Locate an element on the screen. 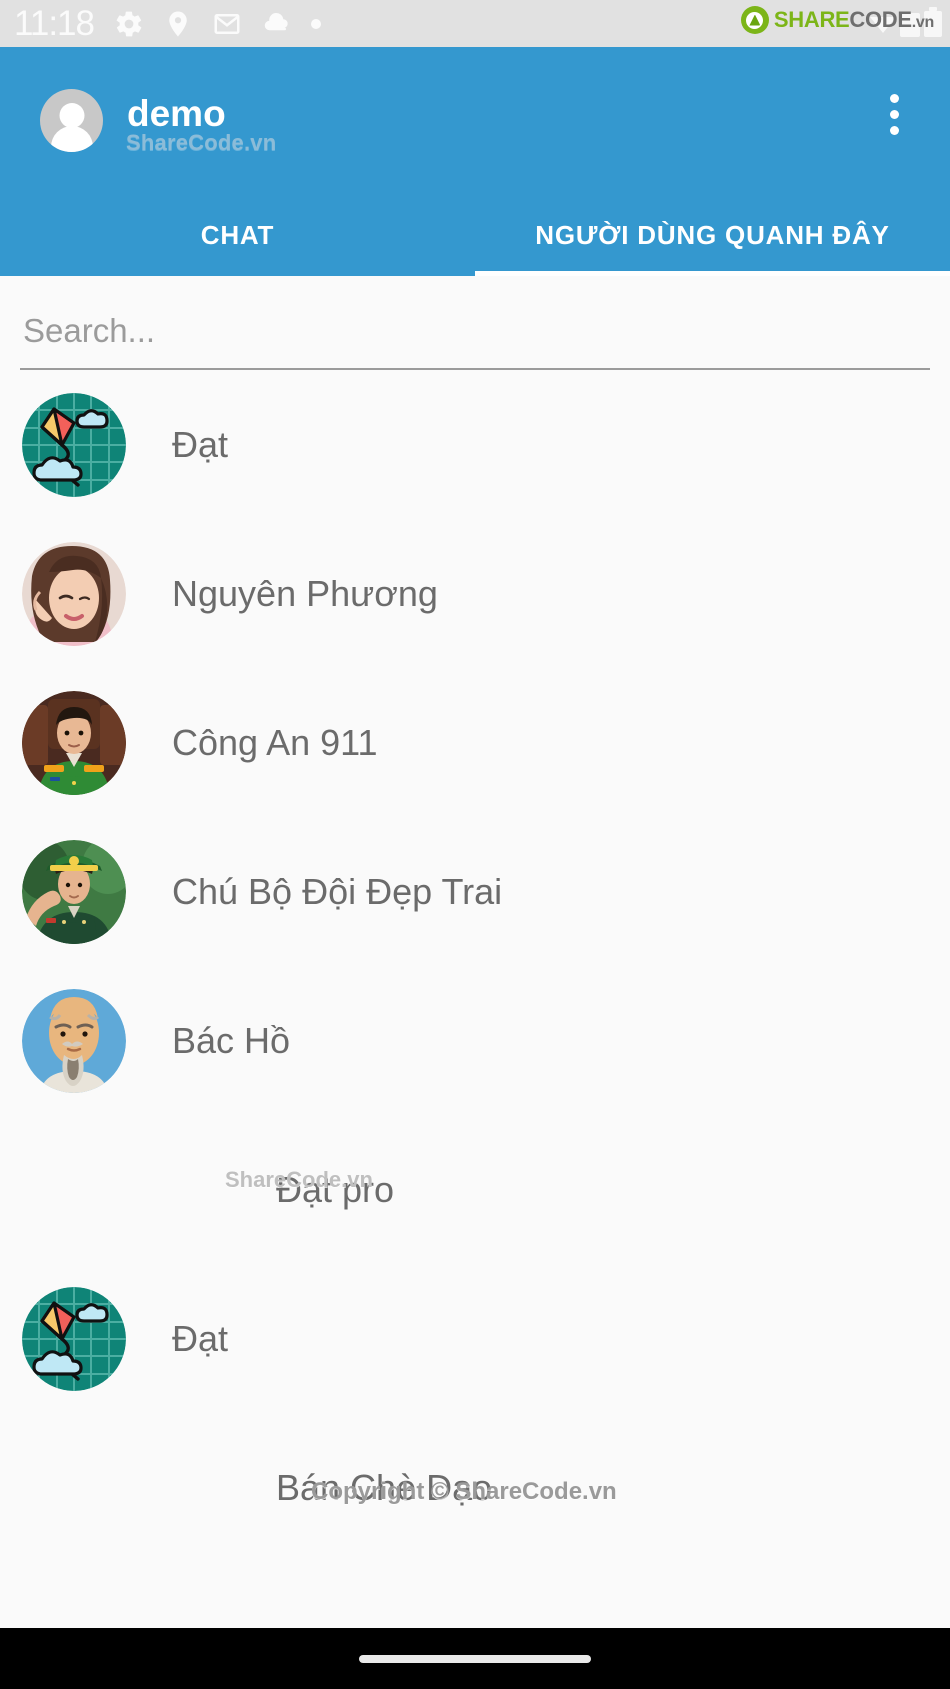 This screenshot has width=950, height=1689. tab-bar: CHAT NGƯỜI DÙNG QUANH ĐÂY is located at coordinates (475, 235).